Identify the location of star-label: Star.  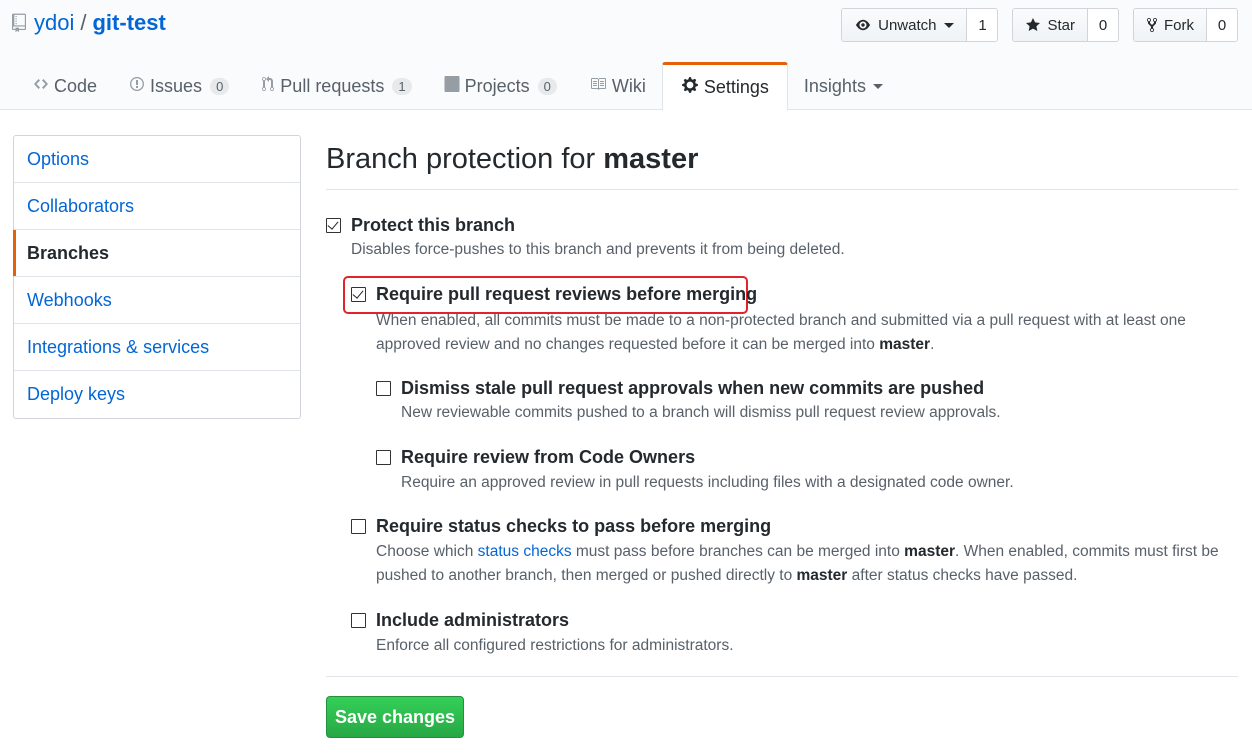
(1061, 25).